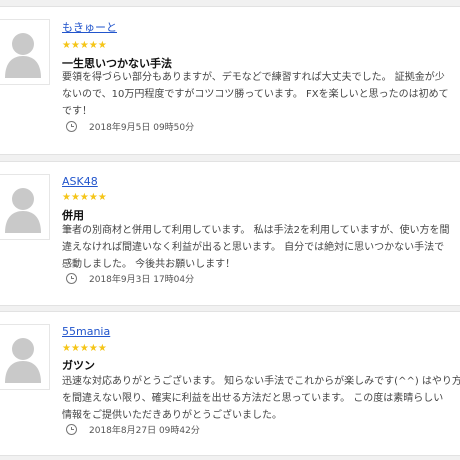 Image resolution: width=460 pixels, height=460 pixels. I want to click on review-body-line: を間違えない限り、確実に利益を出せる方法だと思っています。 この度は素晴らしい, so click(253, 398).